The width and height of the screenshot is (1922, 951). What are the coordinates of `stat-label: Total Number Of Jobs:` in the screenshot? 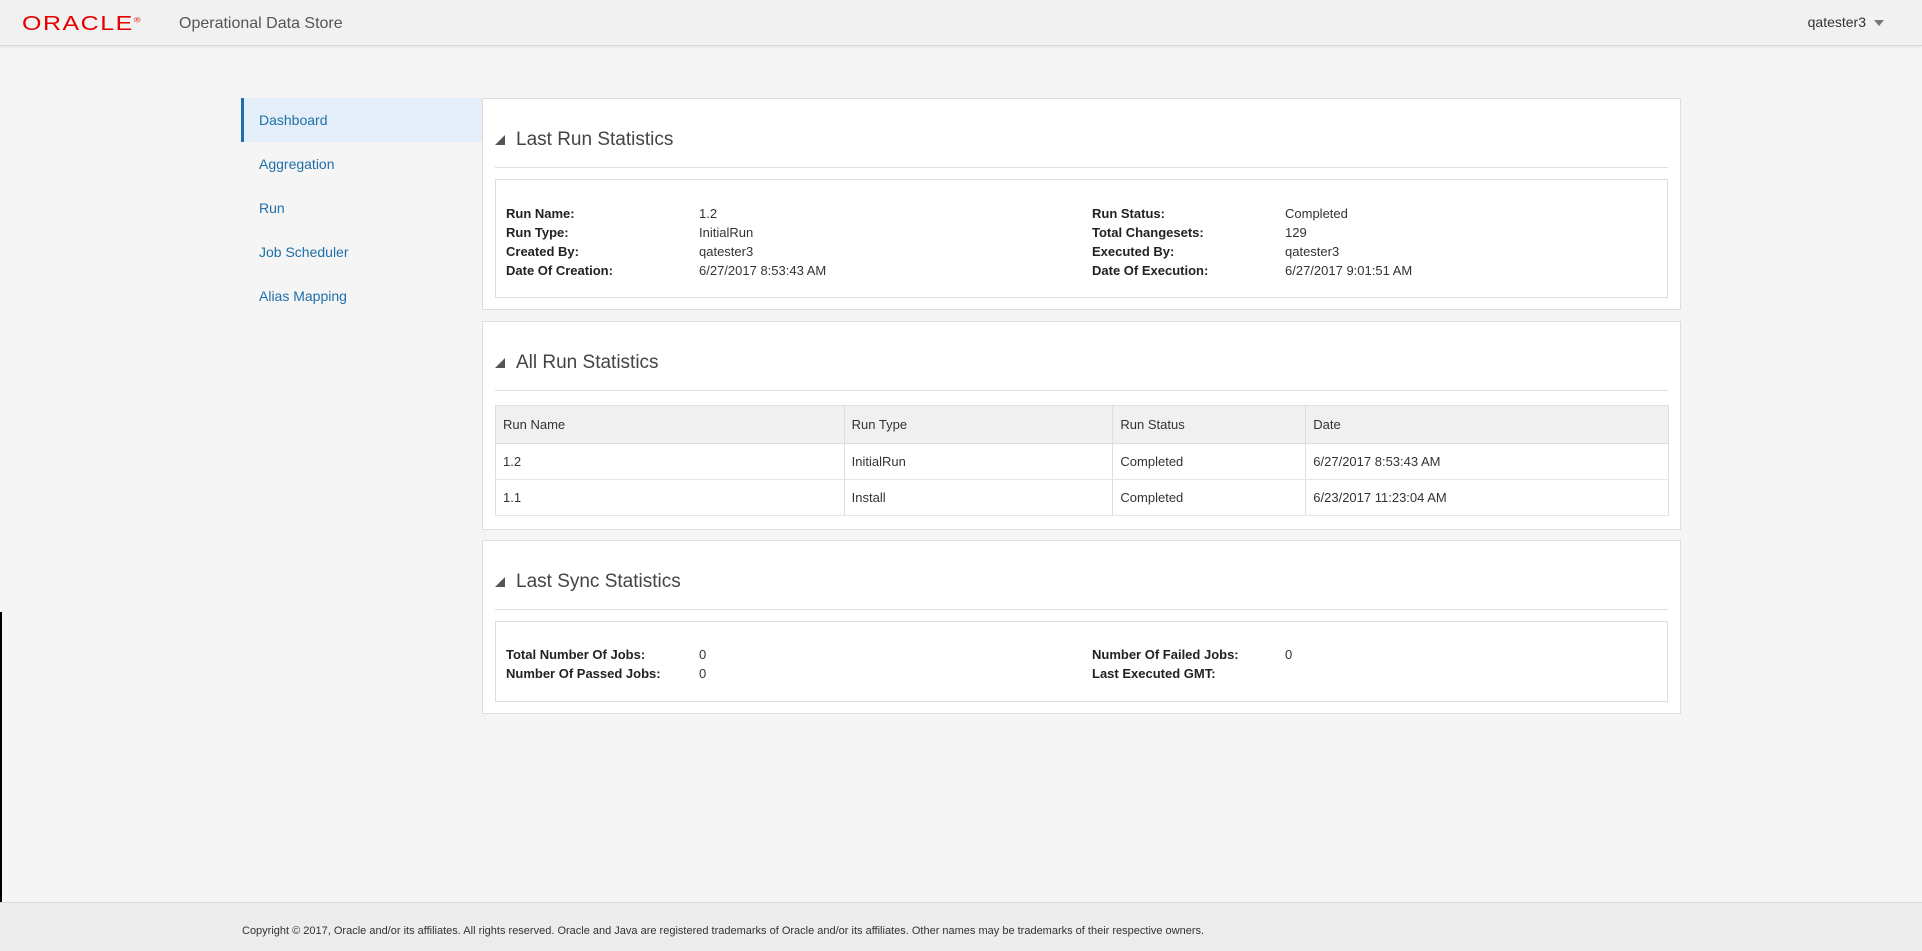 It's located at (576, 654).